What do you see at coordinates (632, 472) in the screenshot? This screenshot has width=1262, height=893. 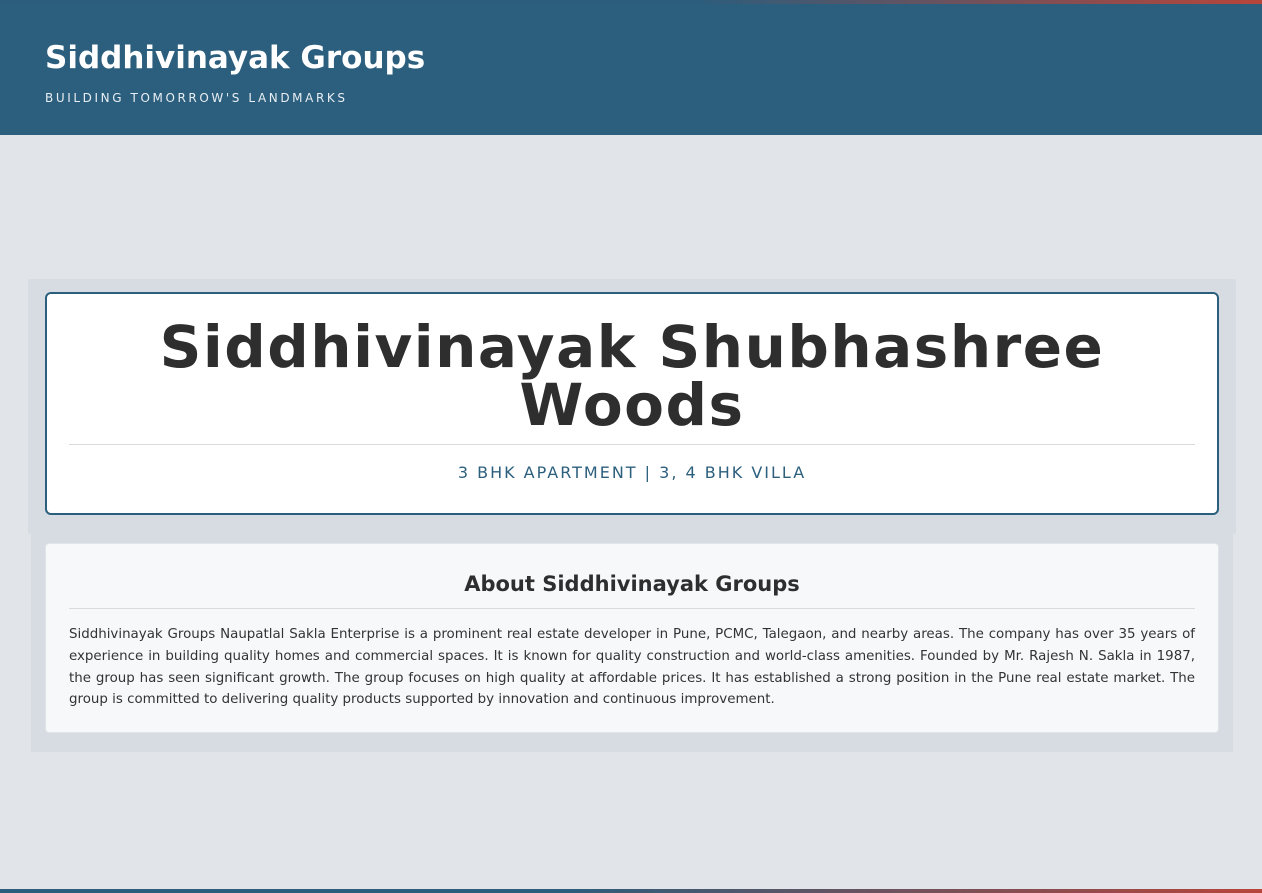 I see `project-configuration: 3 BHK APARTMENT | 3, 4 BHK VILLA` at bounding box center [632, 472].